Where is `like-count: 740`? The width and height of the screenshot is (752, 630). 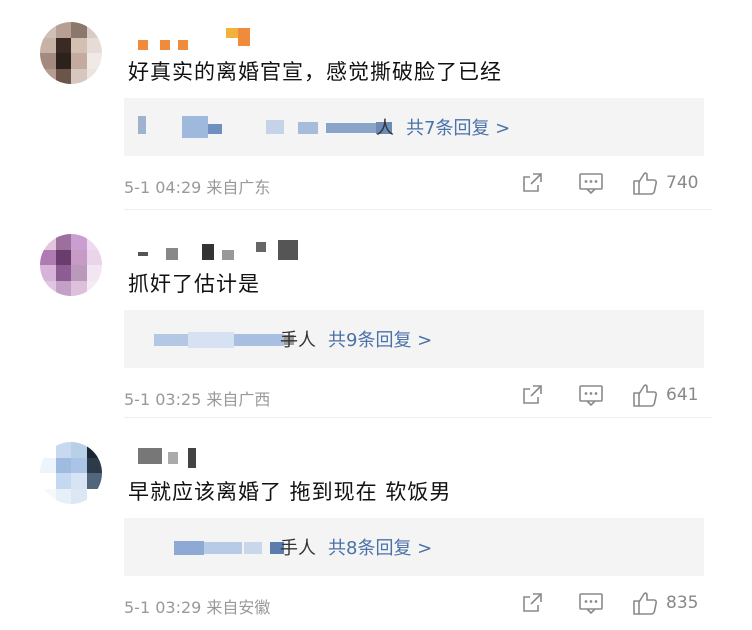 like-count: 740 is located at coordinates (682, 183).